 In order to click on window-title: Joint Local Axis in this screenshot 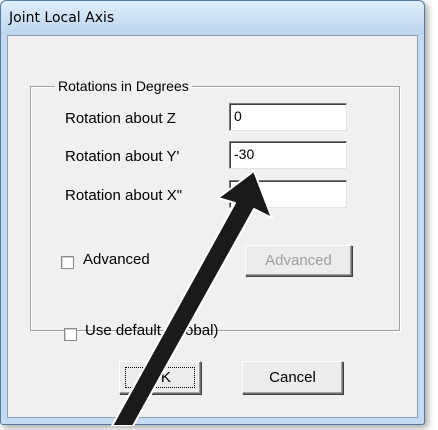, I will do `click(62, 18)`.